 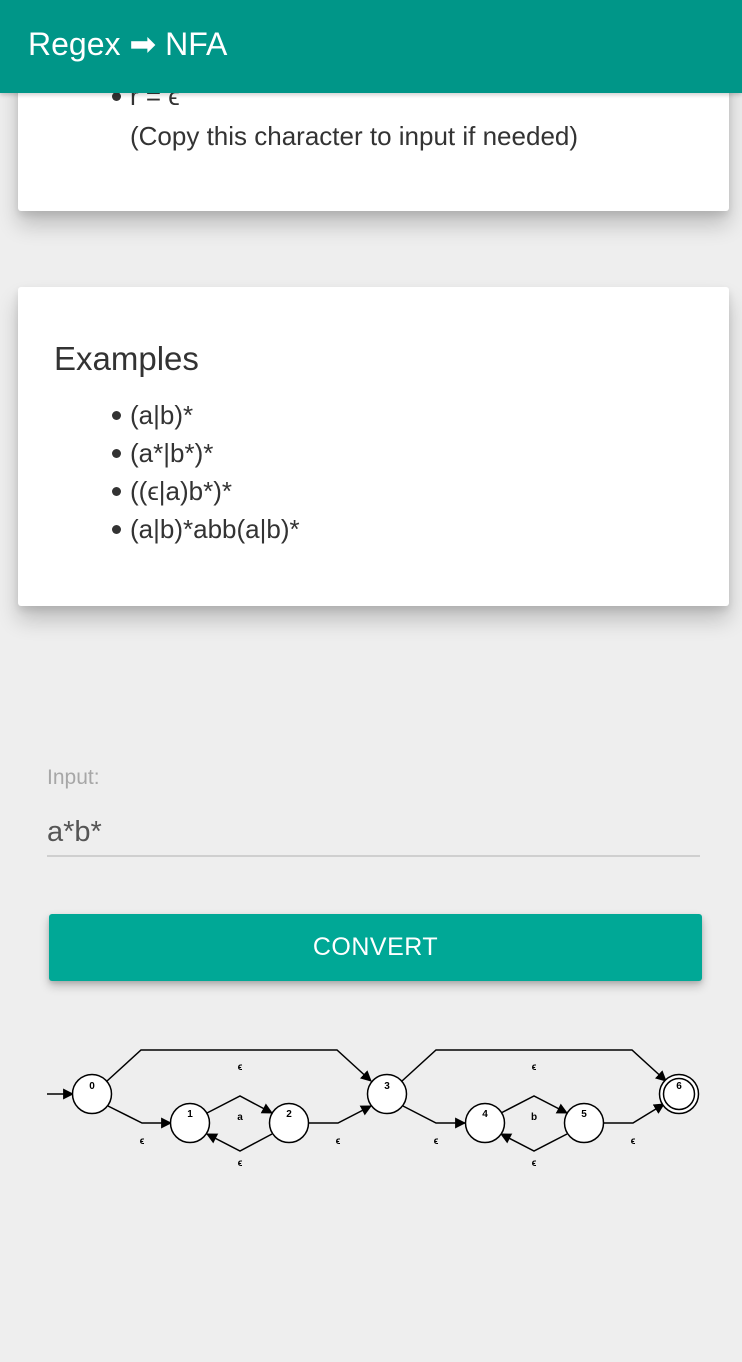 What do you see at coordinates (162, 415) in the screenshot?
I see `example-label: (a|b)*` at bounding box center [162, 415].